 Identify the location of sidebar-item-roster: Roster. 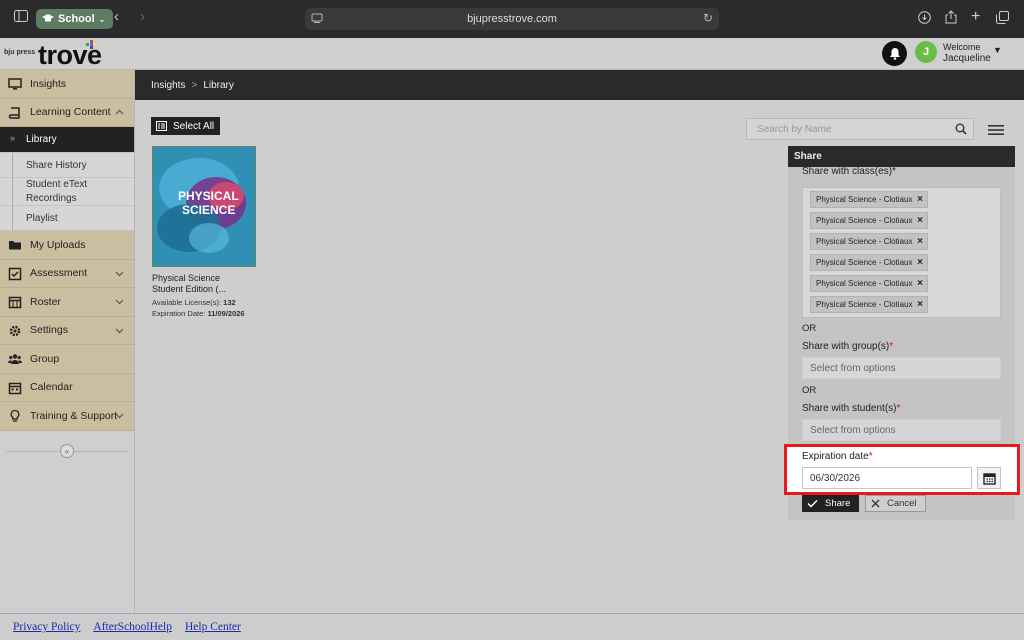
(67, 302).